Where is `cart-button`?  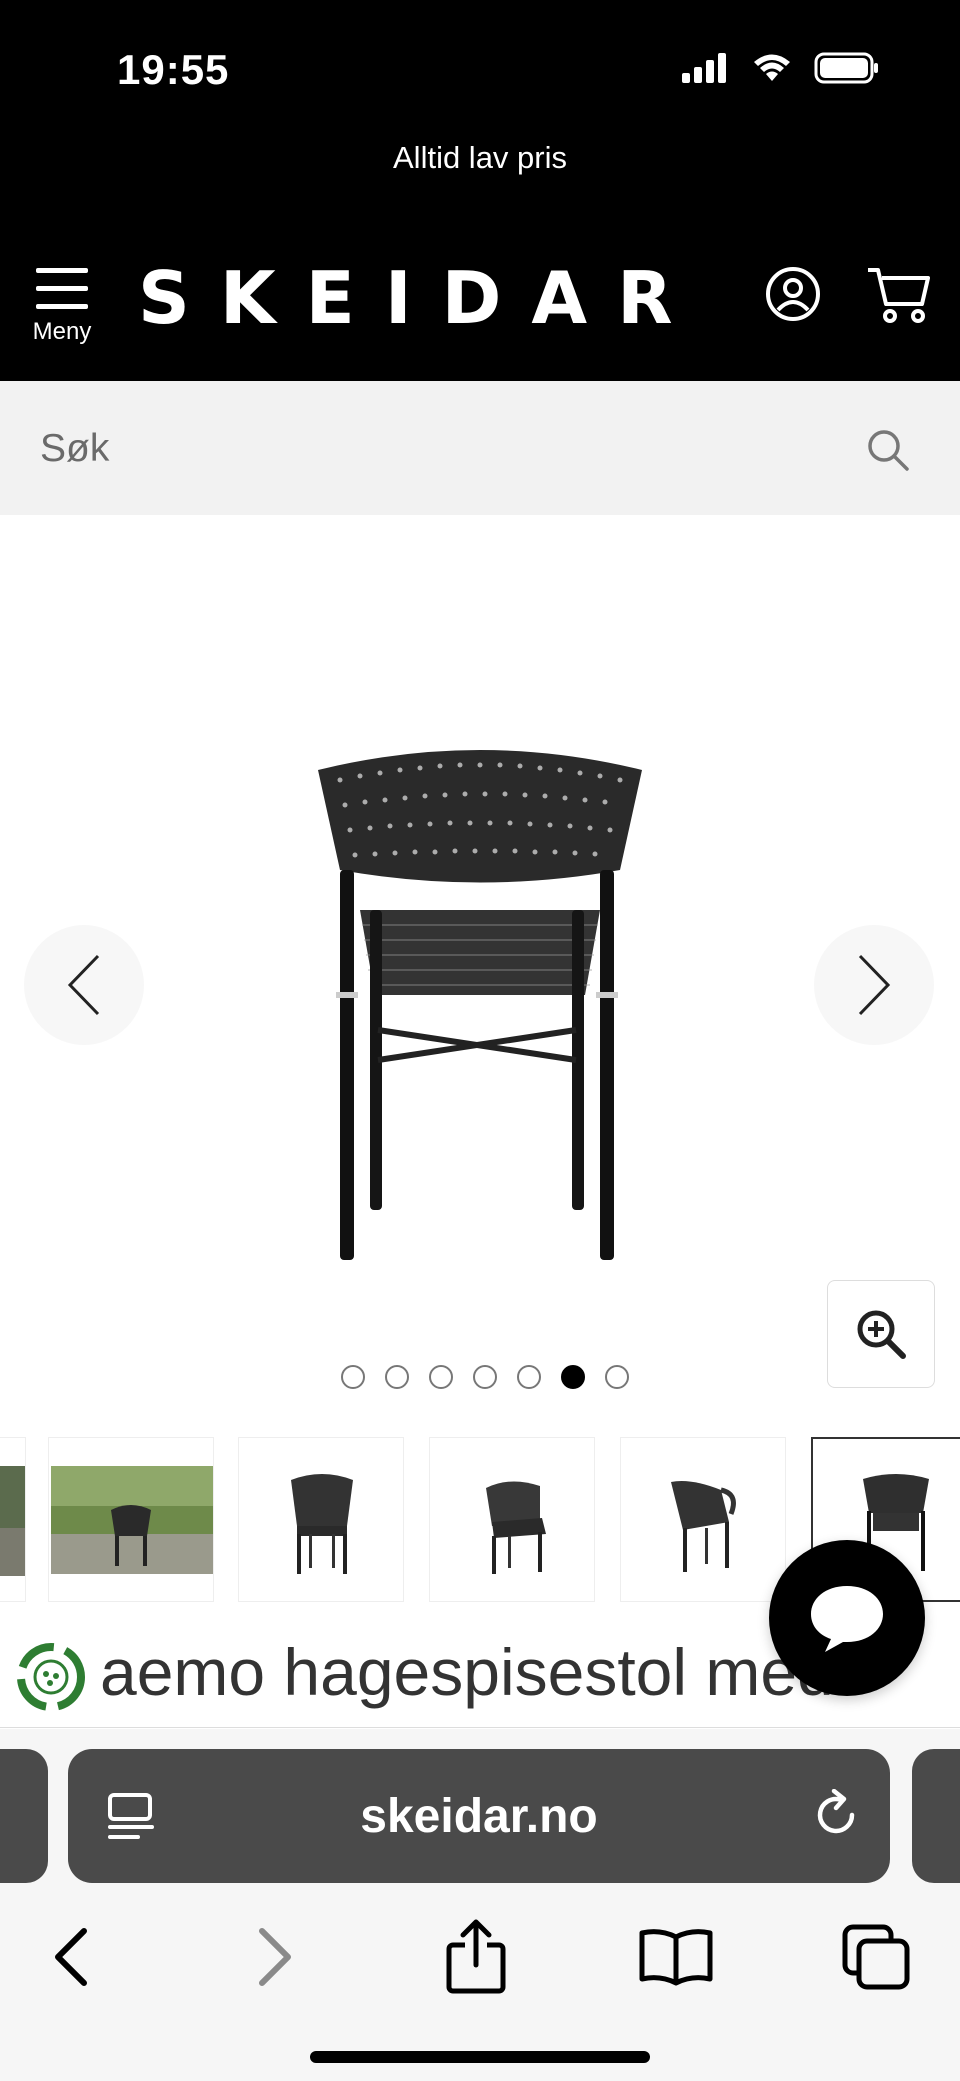 cart-button is located at coordinates (899, 294).